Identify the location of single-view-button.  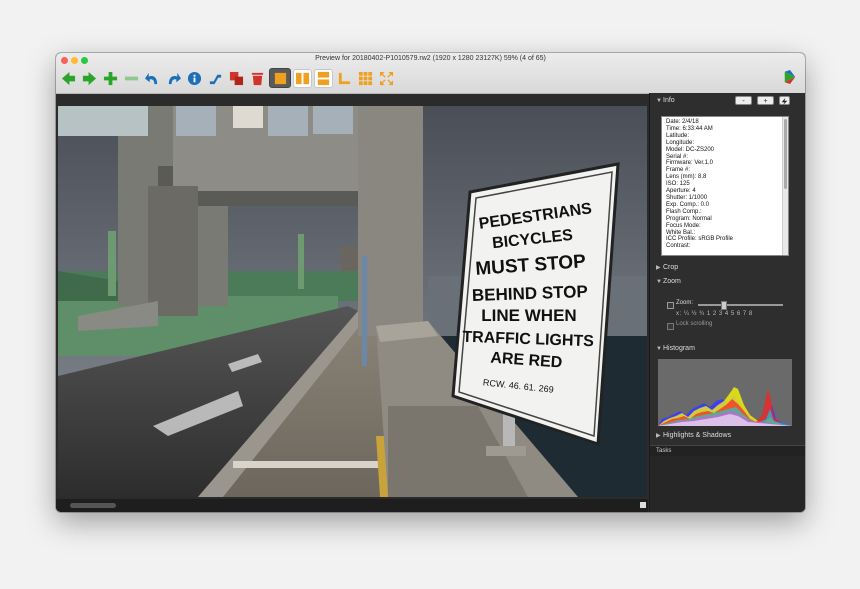
(280, 78).